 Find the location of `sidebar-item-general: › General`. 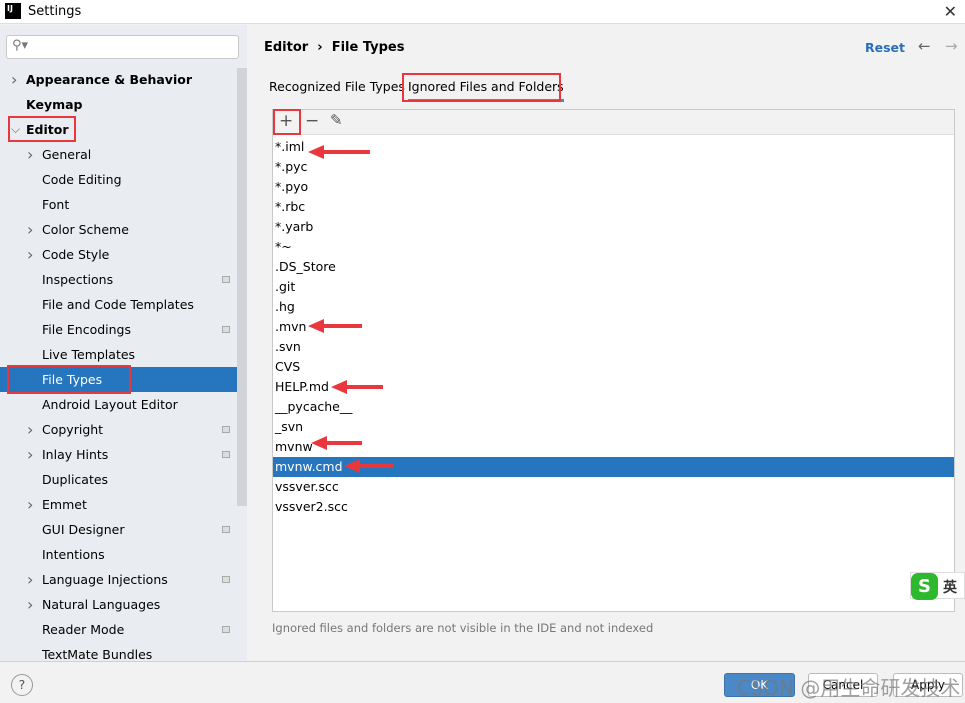

sidebar-item-general: › General is located at coordinates (118, 154).